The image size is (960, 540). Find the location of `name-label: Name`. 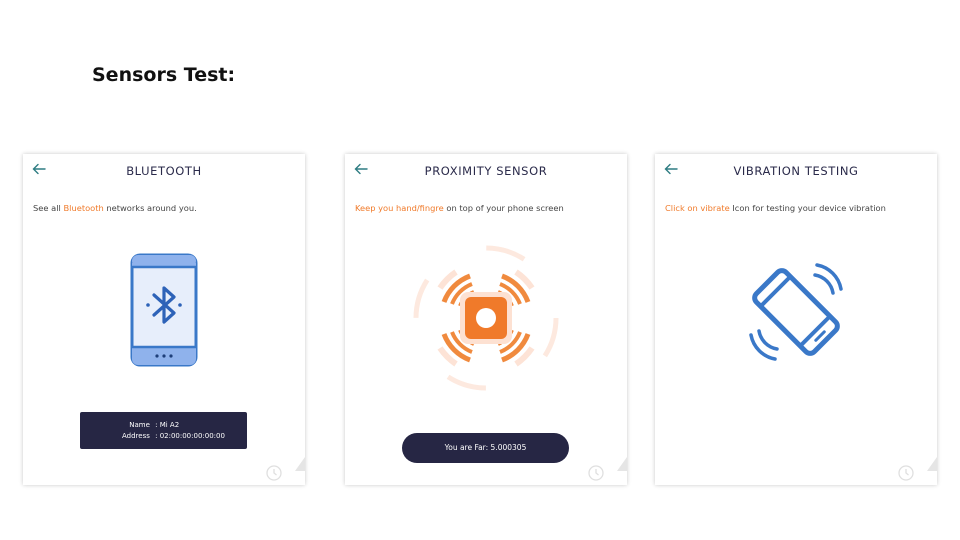

name-label: Name is located at coordinates (139, 425).